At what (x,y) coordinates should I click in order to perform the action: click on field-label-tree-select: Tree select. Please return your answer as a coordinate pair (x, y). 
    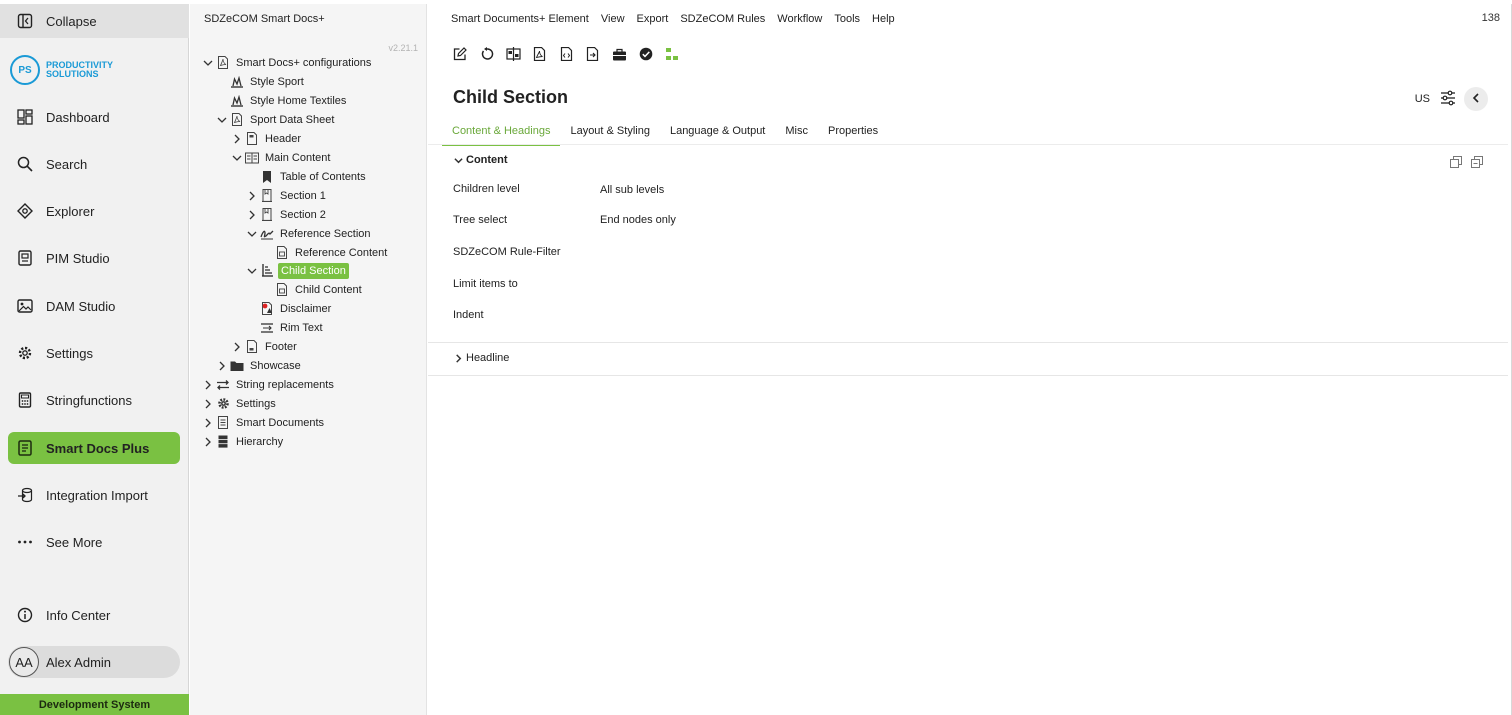
    Looking at the image, I should click on (480, 220).